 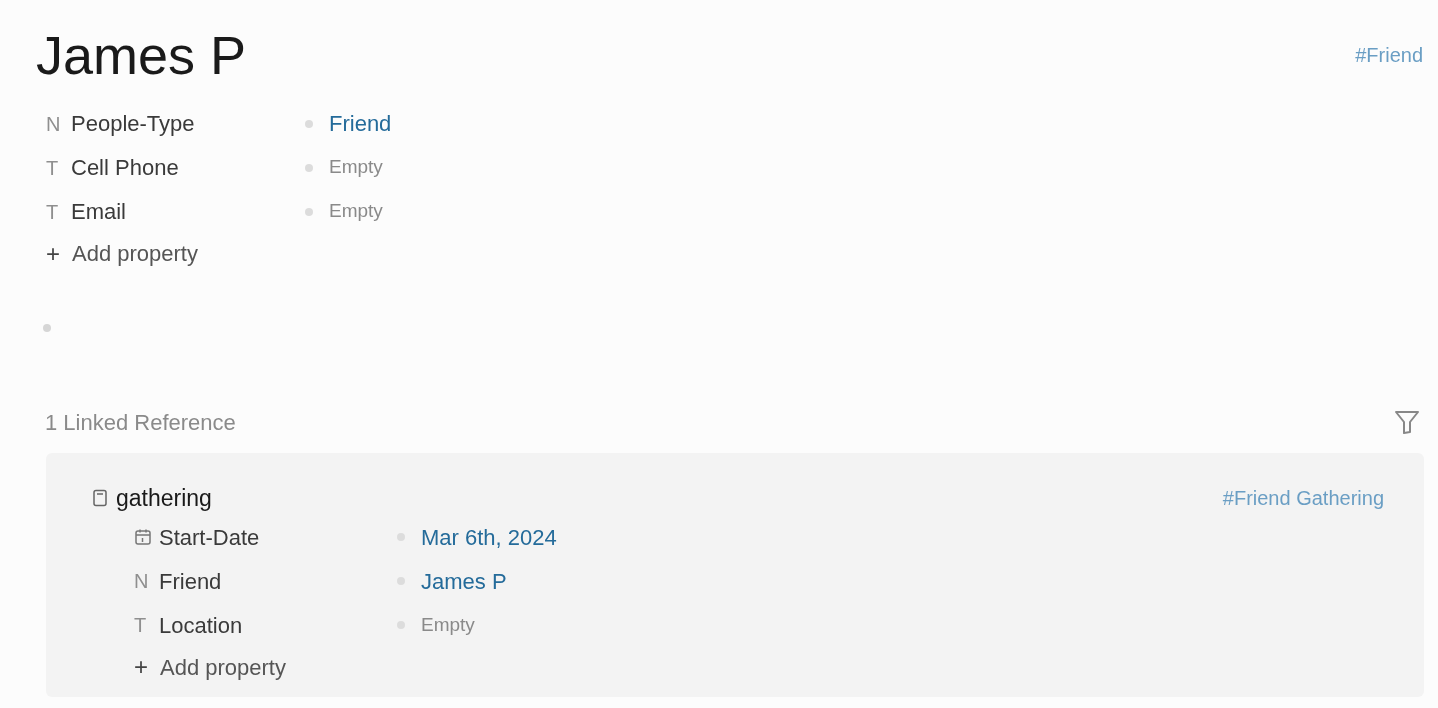 I want to click on property-value-link: Mar 6th, 2024, so click(x=489, y=537).